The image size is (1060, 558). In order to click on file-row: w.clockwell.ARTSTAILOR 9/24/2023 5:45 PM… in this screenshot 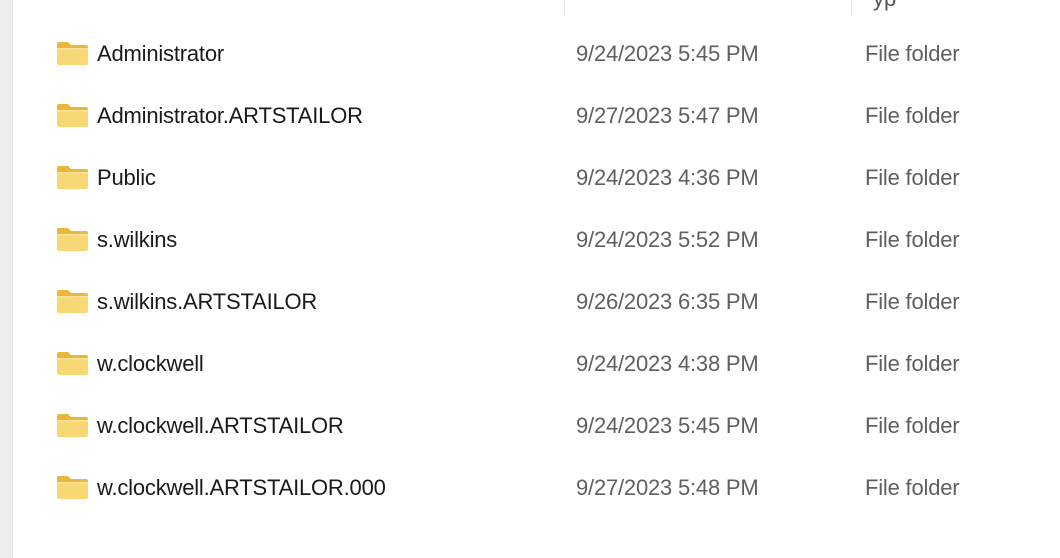, I will do `click(536, 426)`.